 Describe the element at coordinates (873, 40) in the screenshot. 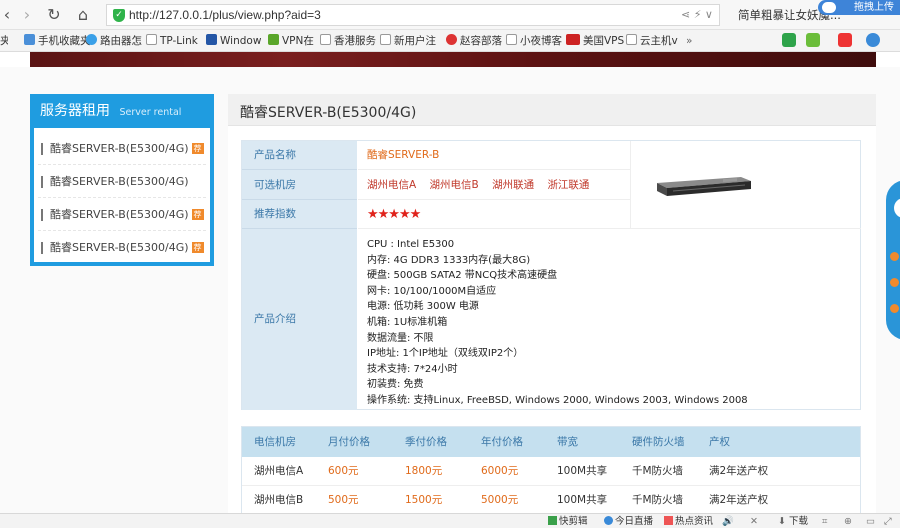

I see `search-icon` at that location.